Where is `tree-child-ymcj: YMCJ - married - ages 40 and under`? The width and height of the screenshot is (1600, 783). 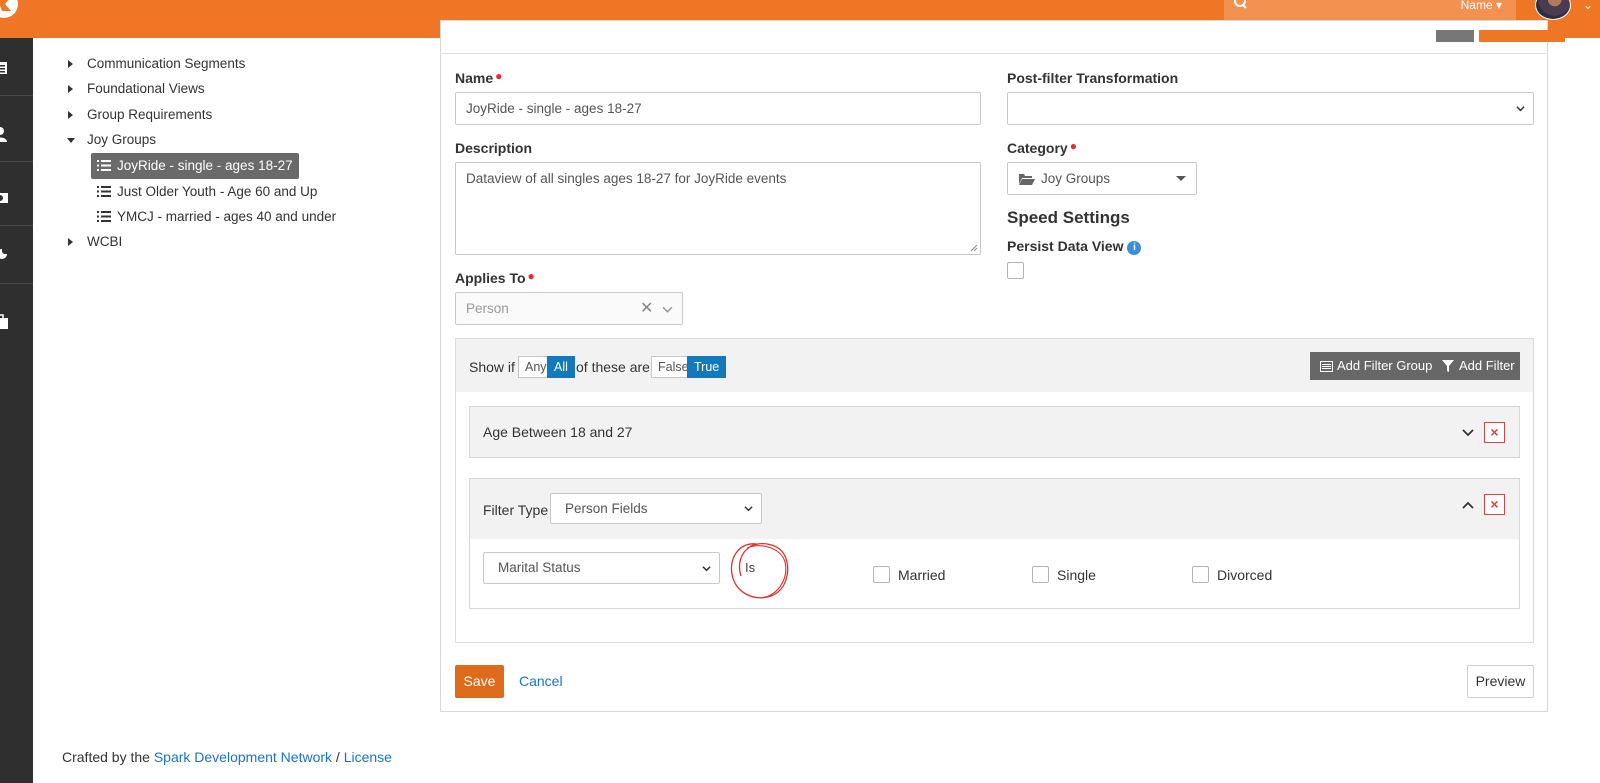 tree-child-ymcj: YMCJ - married - ages 40 and under is located at coordinates (216, 217).